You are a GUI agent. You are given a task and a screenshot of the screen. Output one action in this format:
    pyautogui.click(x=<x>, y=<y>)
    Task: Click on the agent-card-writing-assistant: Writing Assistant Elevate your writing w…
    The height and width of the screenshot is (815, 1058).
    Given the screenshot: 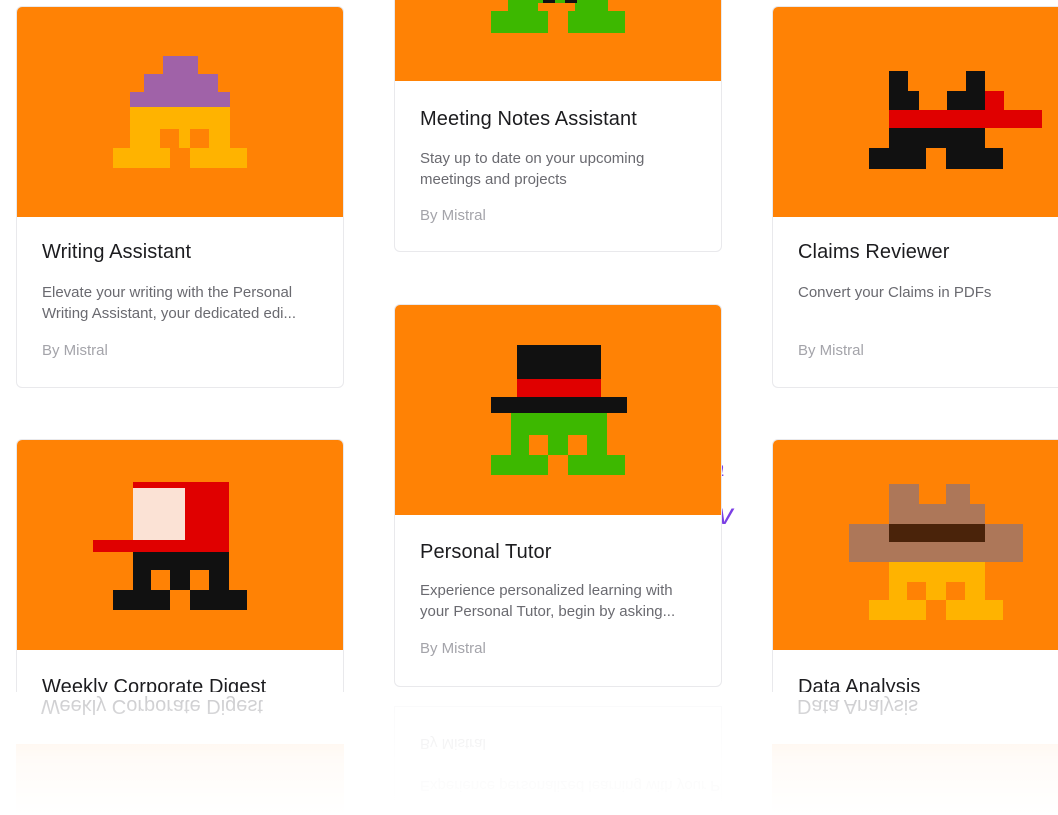 What is the action you would take?
    pyautogui.click(x=180, y=197)
    